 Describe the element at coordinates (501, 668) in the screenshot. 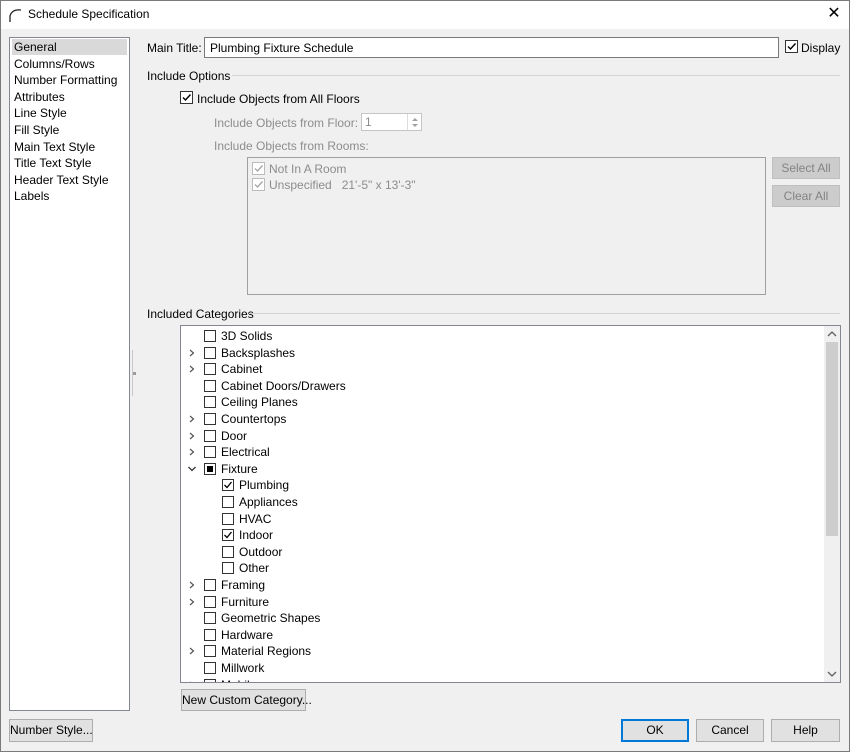

I see `tree-item: Millwork` at that location.